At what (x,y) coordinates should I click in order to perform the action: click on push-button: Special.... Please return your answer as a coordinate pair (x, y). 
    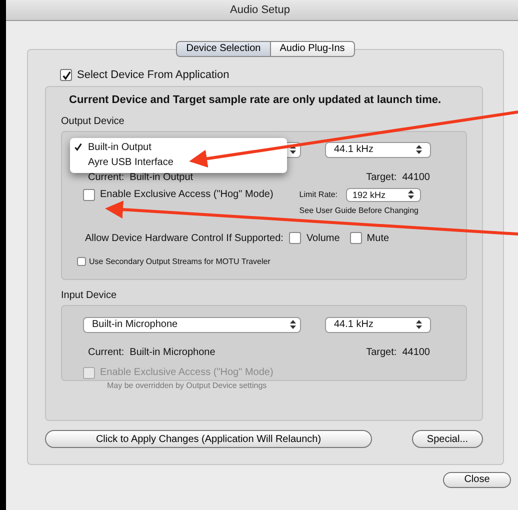
    Looking at the image, I should click on (447, 439).